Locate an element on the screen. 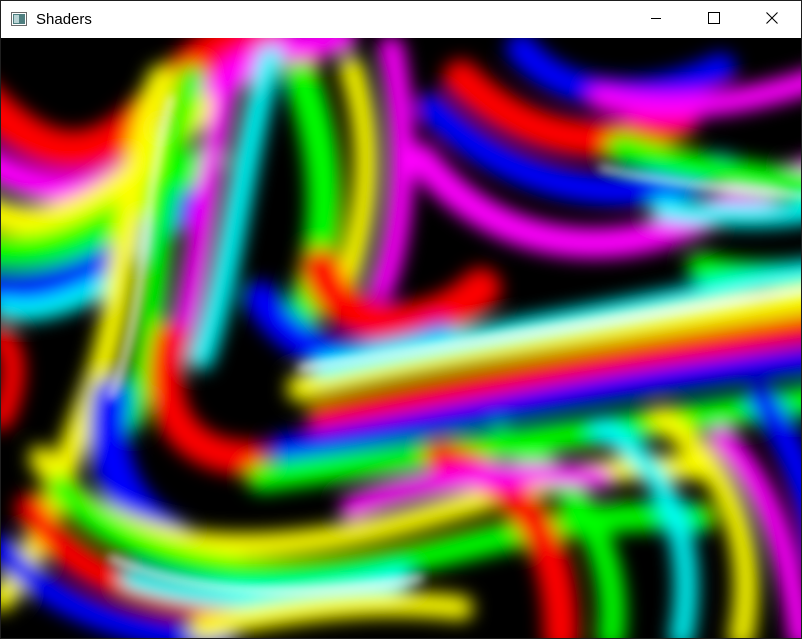 The image size is (802, 639). close-icon is located at coordinates (772, 20).